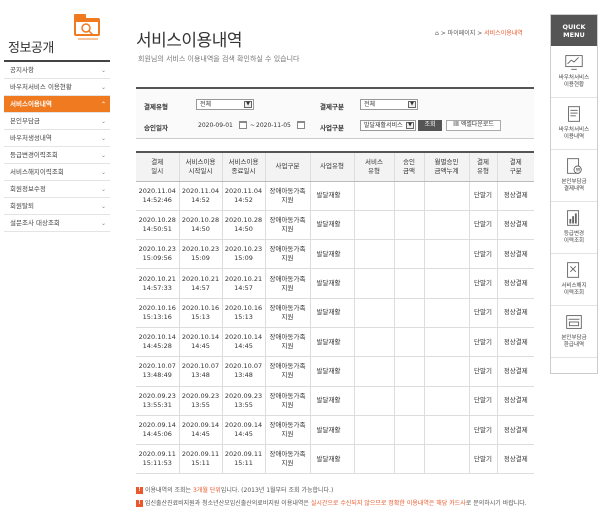 This screenshot has width=614, height=526. I want to click on sidebar-item-edit-profile: 회원정보수정 ⌄, so click(57, 189).